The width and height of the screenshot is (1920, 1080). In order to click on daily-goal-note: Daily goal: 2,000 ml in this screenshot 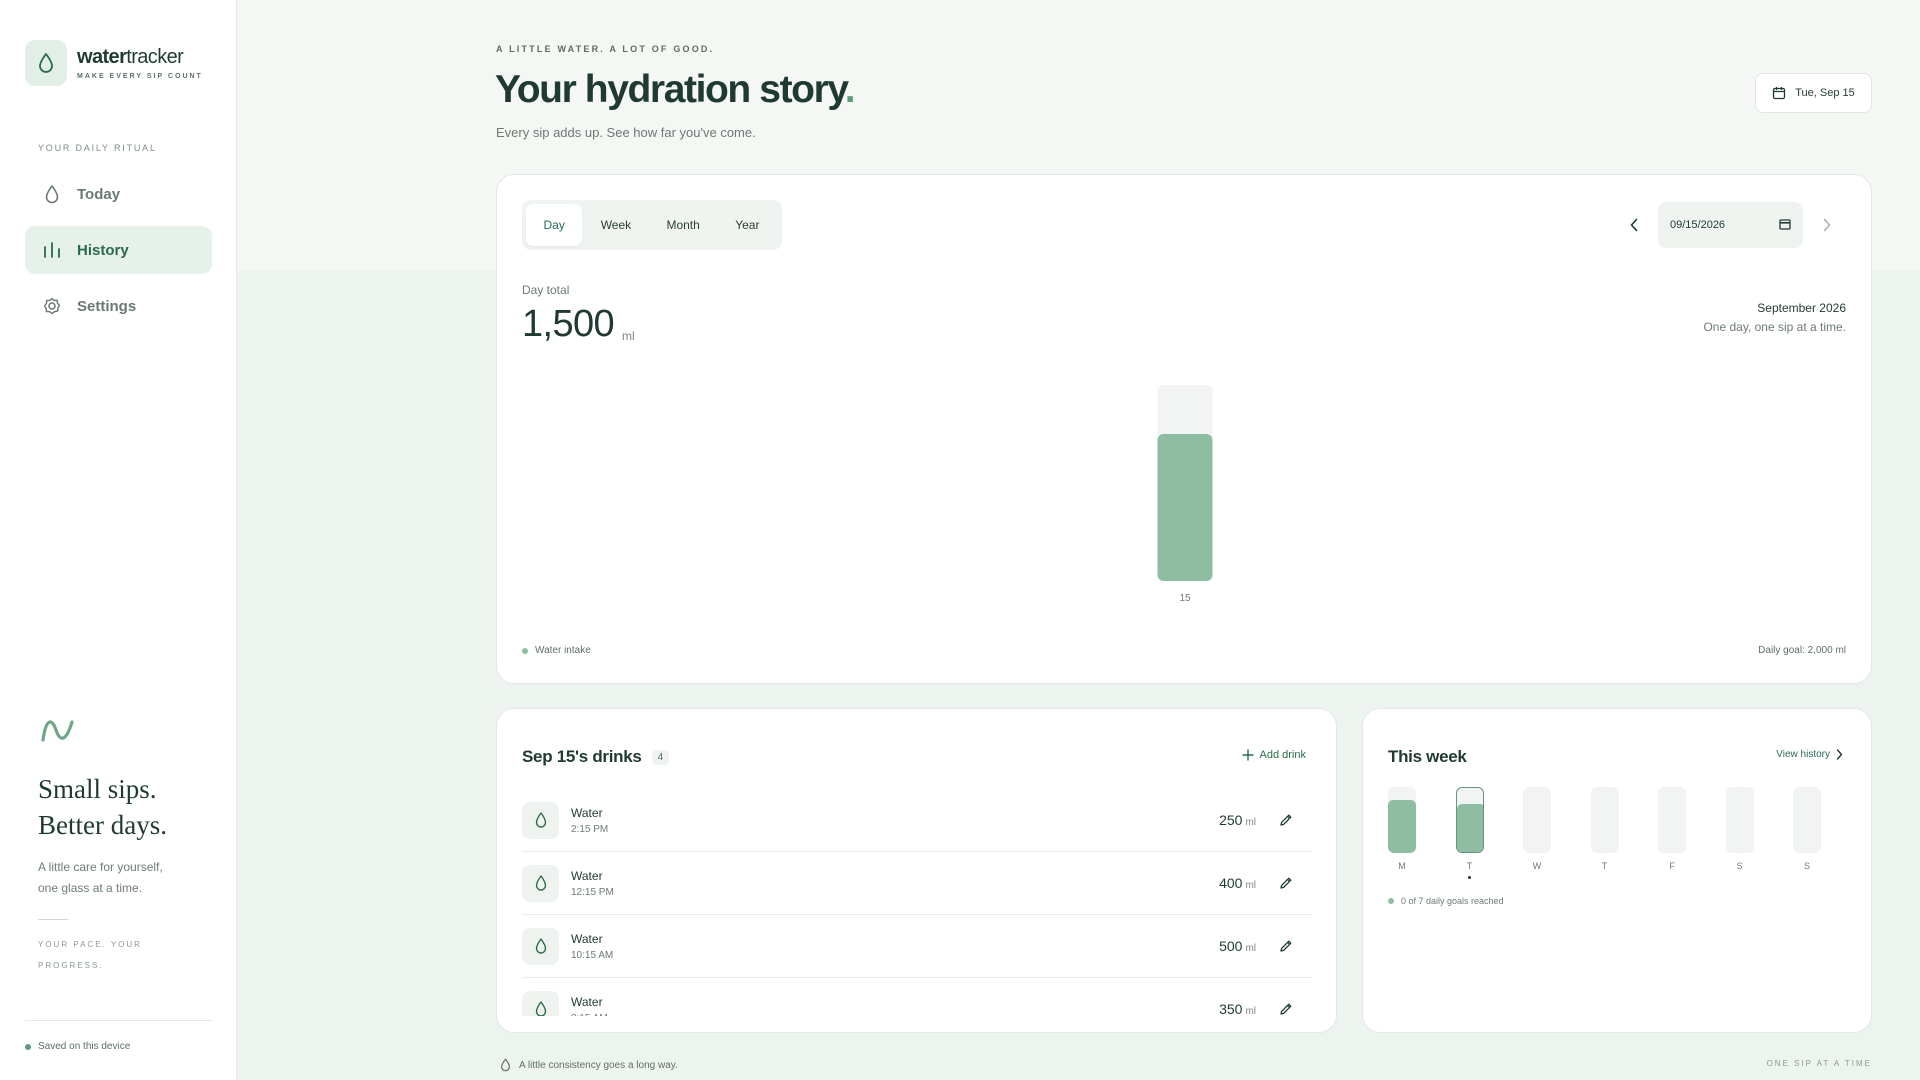, I will do `click(1802, 650)`.